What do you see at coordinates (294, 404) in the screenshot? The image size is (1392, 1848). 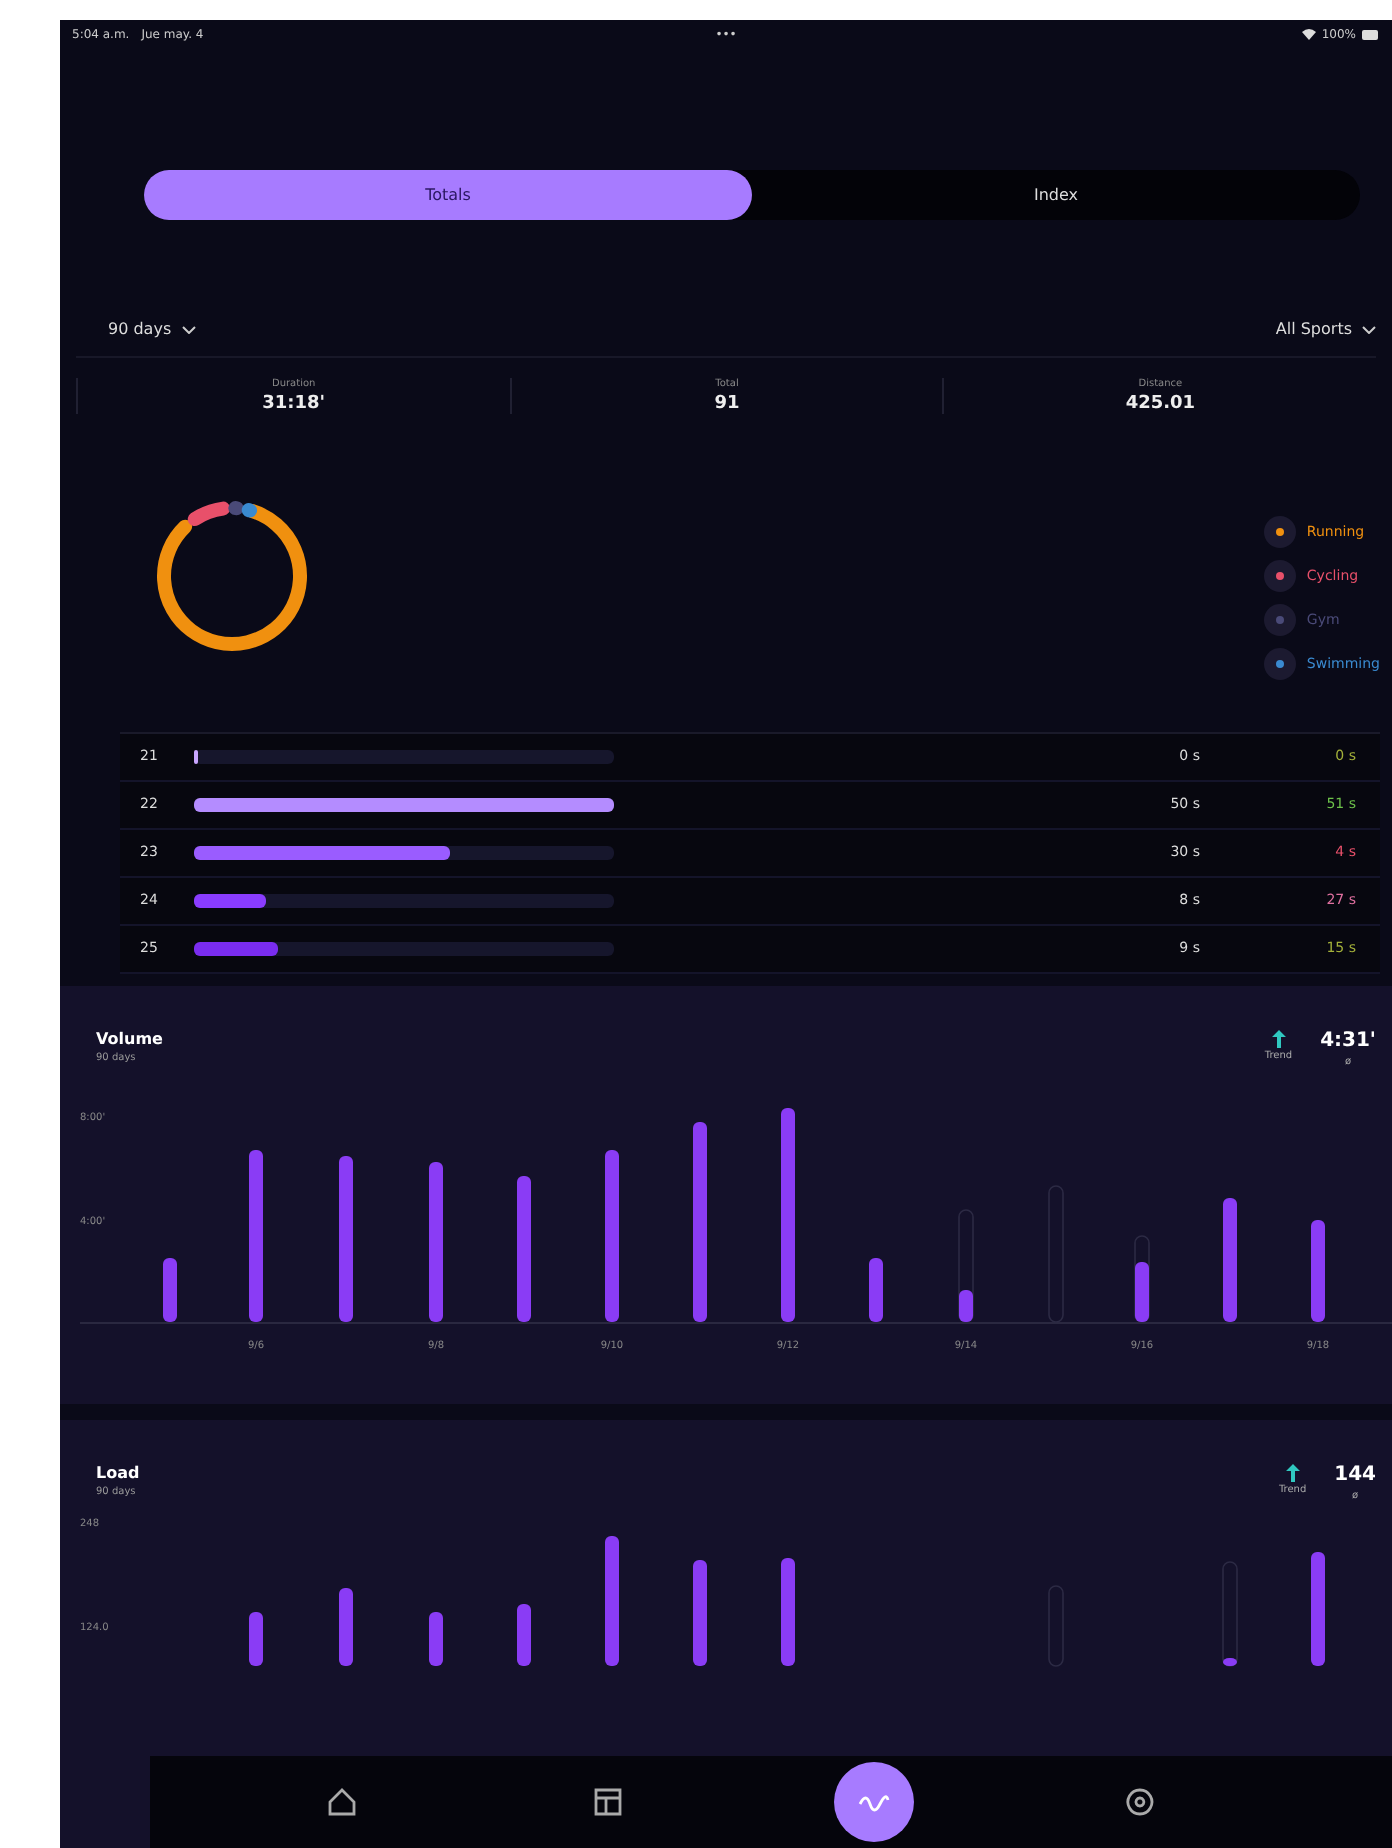 I see `stat-value: 31:18'` at bounding box center [294, 404].